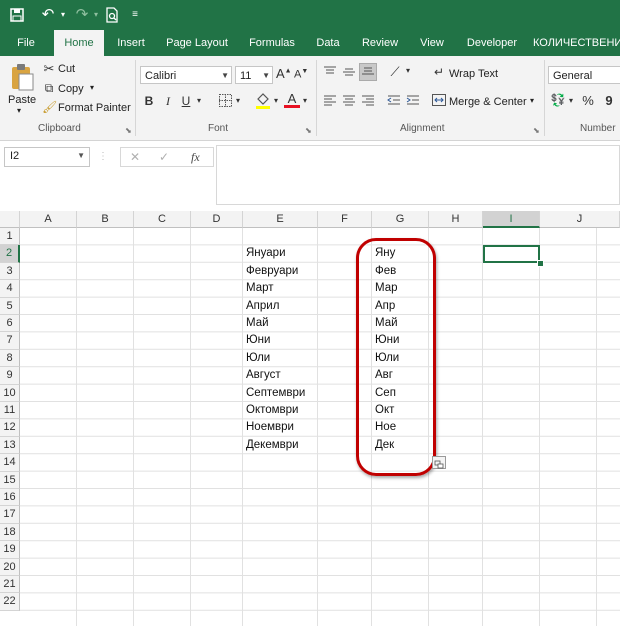 Image resolution: width=620 pixels, height=626 pixels. What do you see at coordinates (395, 72) in the screenshot?
I see `orientation-icon: ⟋` at bounding box center [395, 72].